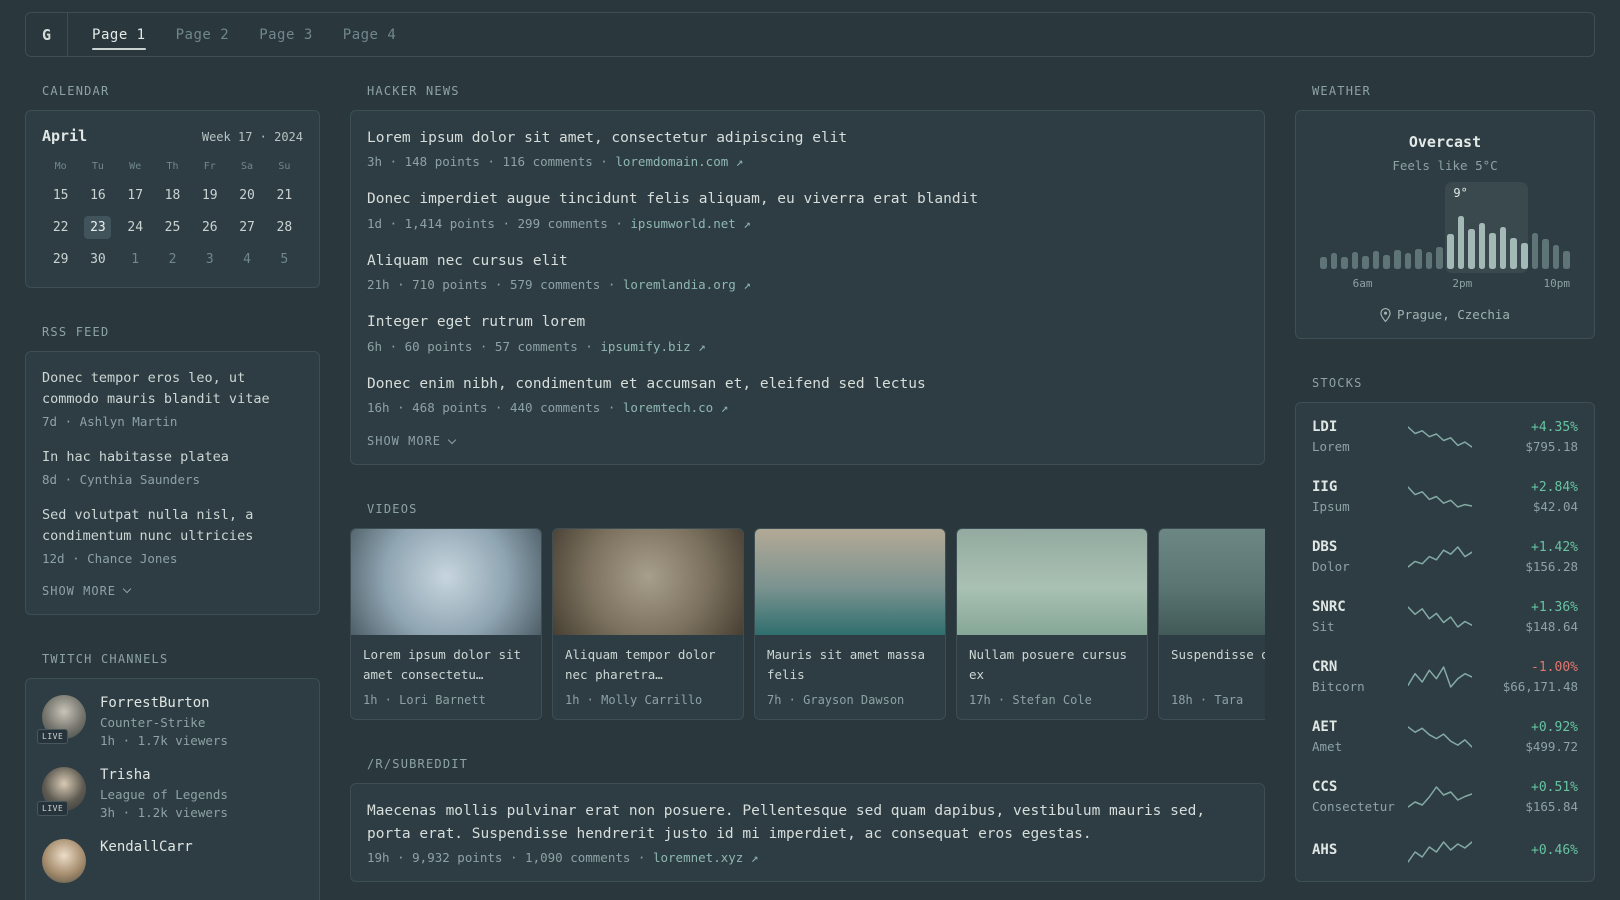 The height and width of the screenshot is (900, 1620). I want to click on video-title: Suspendisse diam, so click(1218, 665).